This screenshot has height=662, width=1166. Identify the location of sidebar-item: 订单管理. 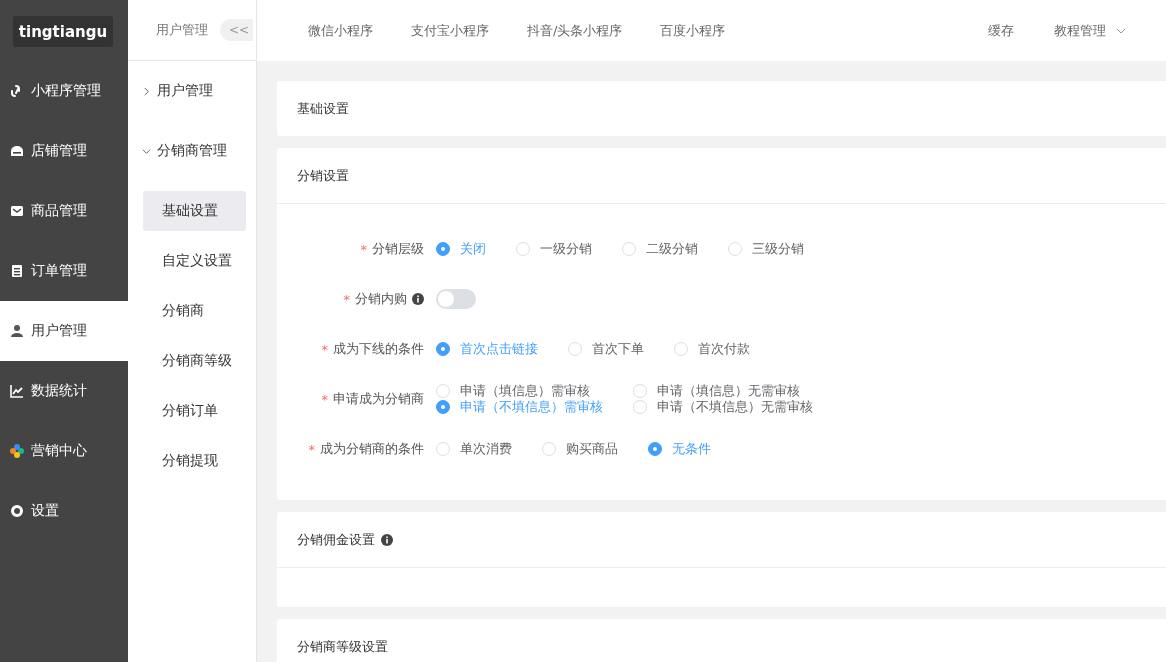
(64, 271).